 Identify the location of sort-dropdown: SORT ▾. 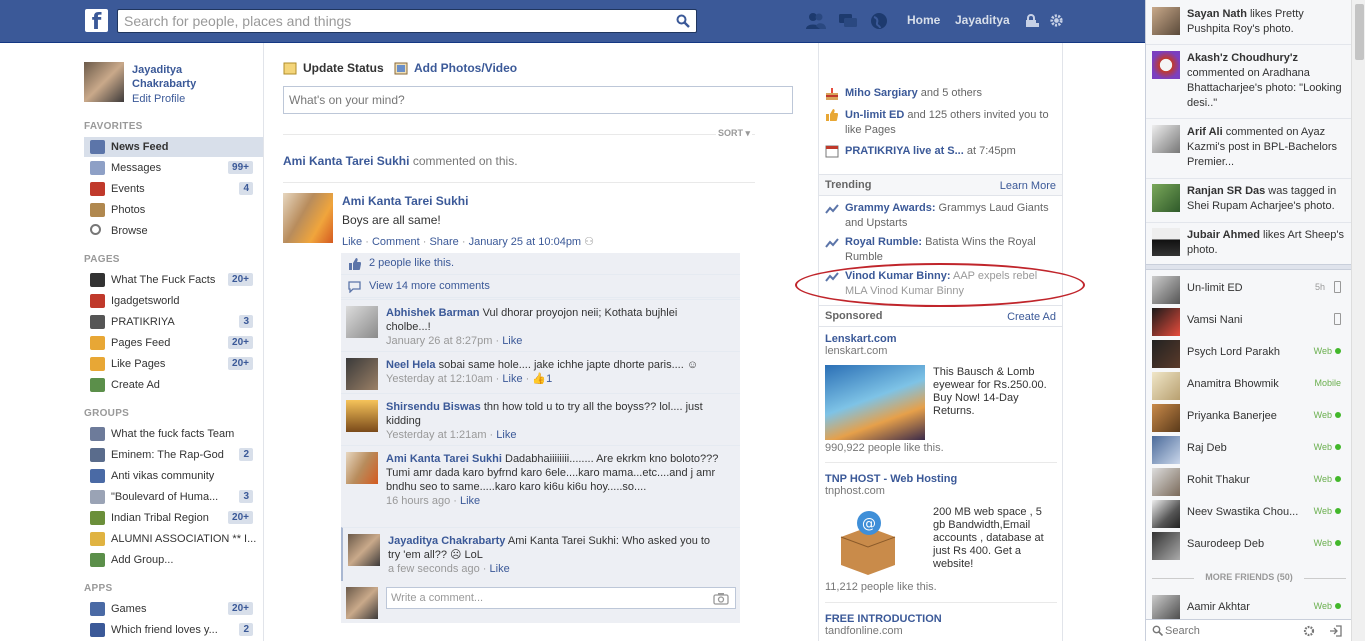
(734, 133).